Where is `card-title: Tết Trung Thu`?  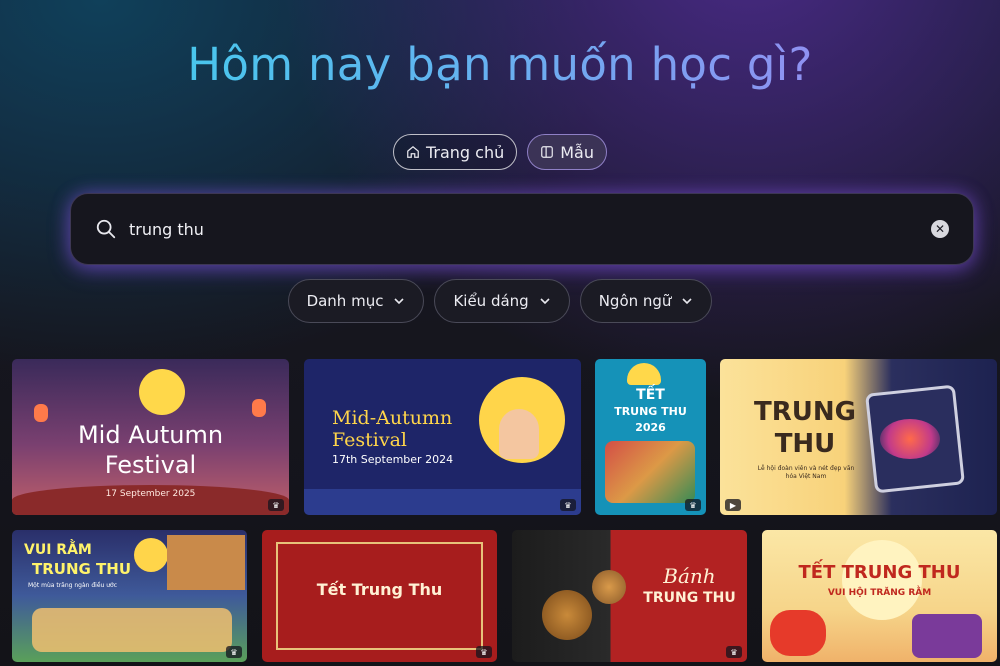 card-title: Tết Trung Thu is located at coordinates (379, 589).